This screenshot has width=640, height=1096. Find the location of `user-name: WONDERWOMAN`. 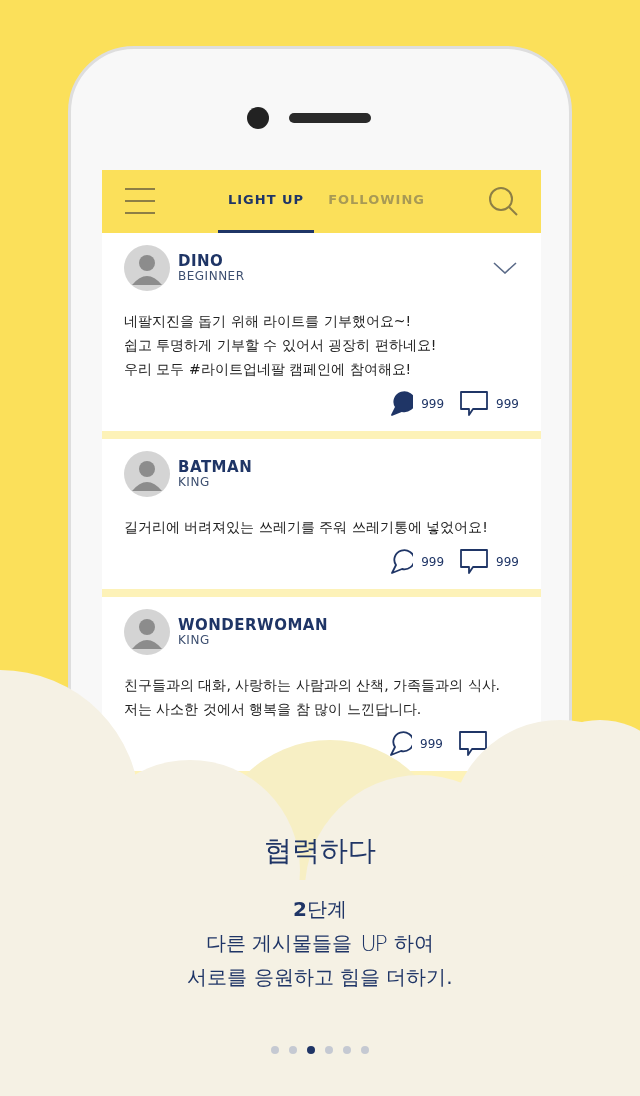

user-name: WONDERWOMAN is located at coordinates (253, 625).